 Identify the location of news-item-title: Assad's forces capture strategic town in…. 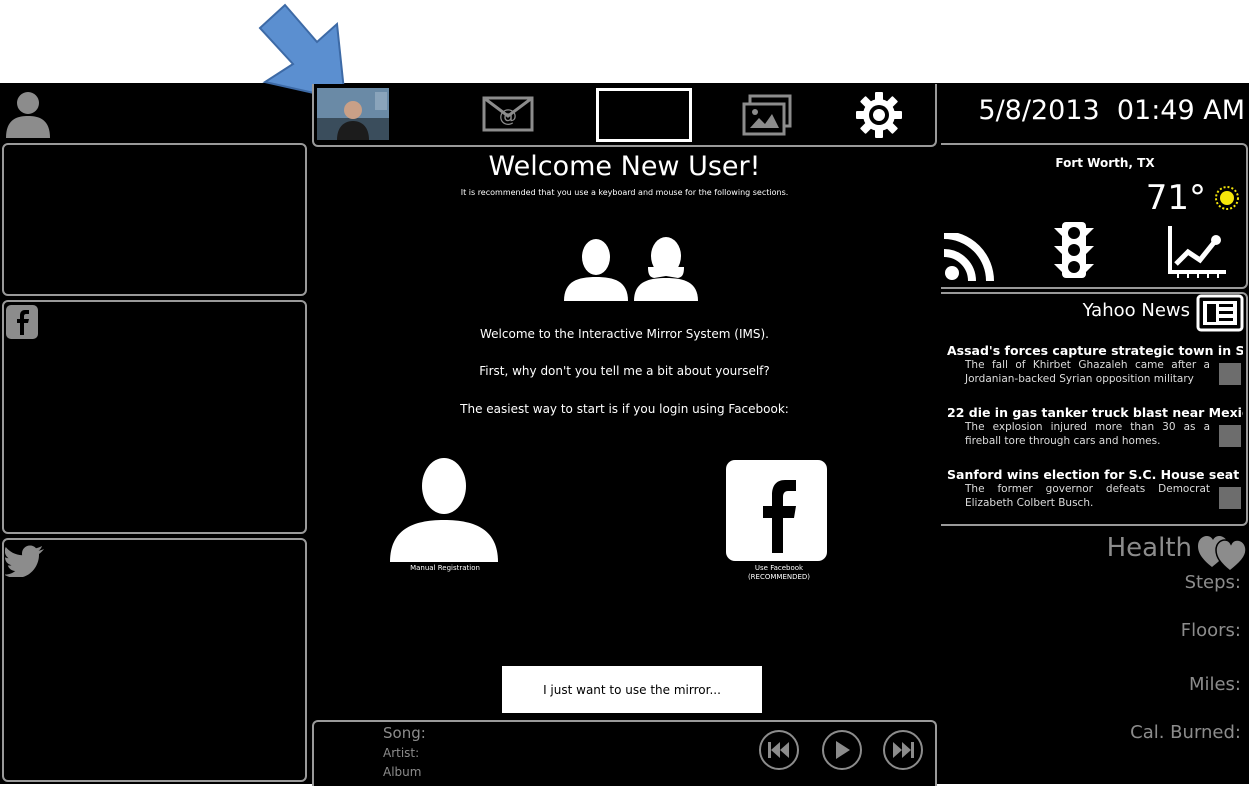
(1095, 350).